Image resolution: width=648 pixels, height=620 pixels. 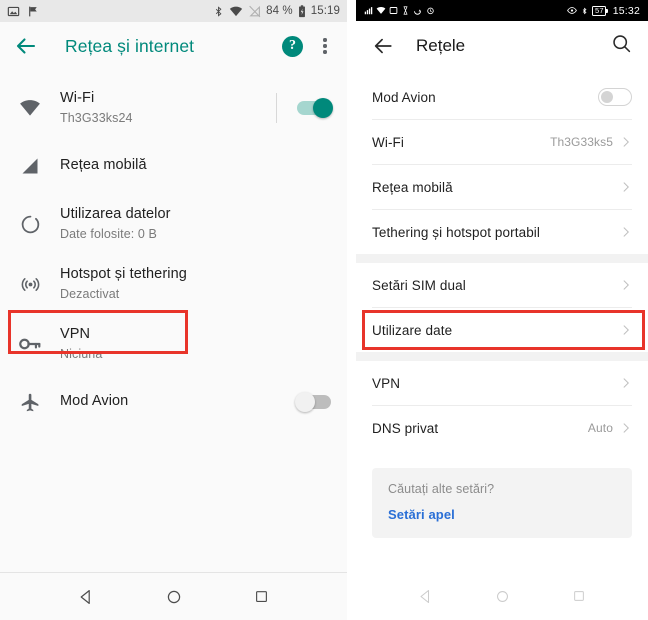 I want to click on right-navigation-bar, so click(x=502, y=596).